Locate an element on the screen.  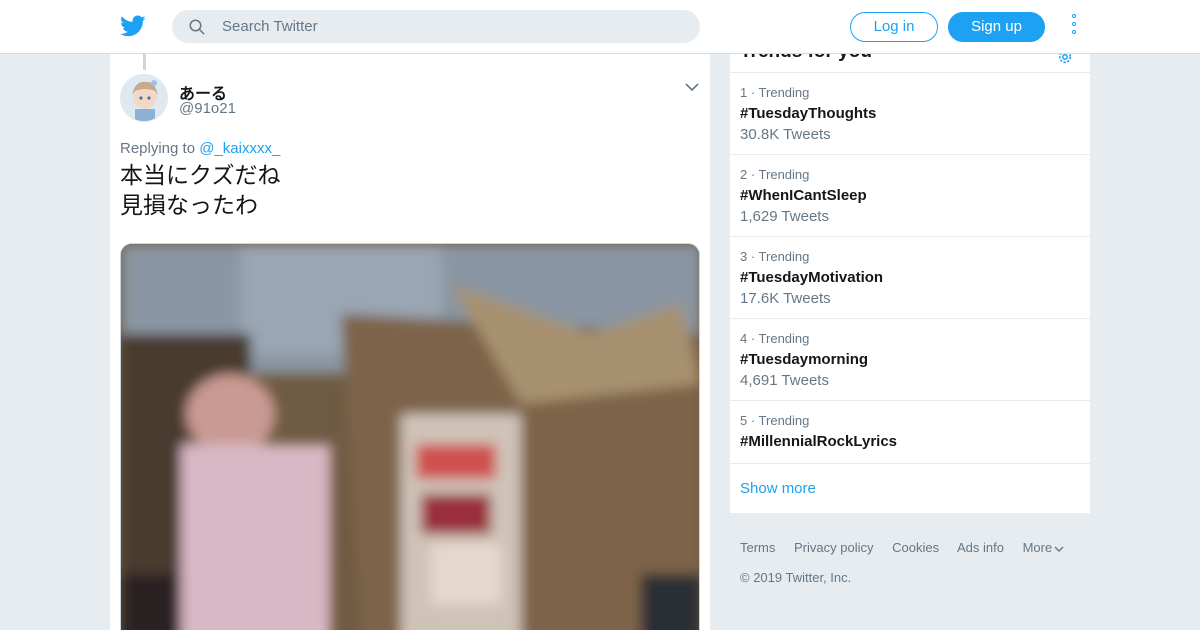
trend-count: 4,691 Tweets is located at coordinates (784, 380).